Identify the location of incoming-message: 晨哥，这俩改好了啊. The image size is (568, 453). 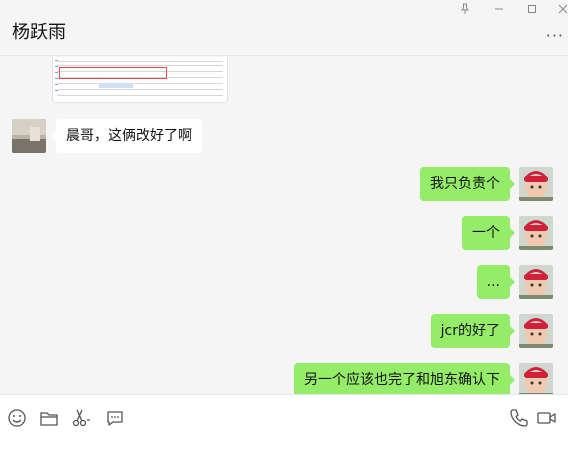
(126, 136).